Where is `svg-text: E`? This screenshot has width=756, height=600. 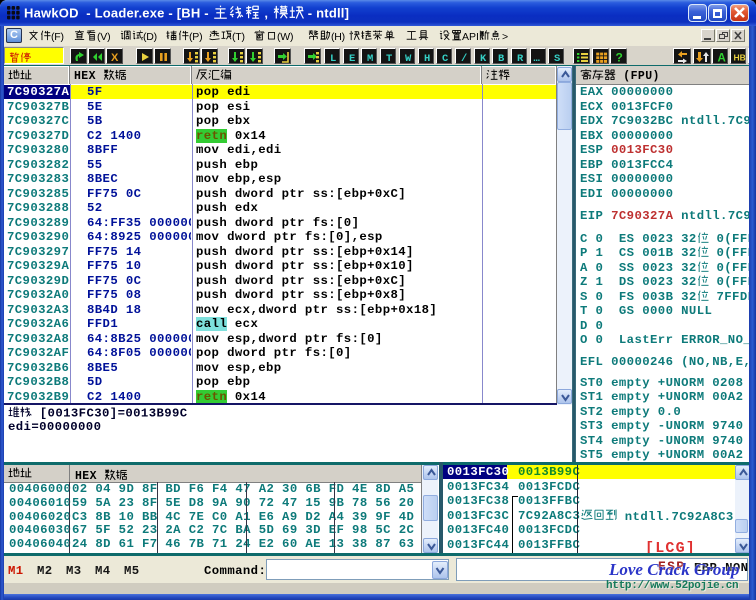 svg-text: E is located at coordinates (352, 58).